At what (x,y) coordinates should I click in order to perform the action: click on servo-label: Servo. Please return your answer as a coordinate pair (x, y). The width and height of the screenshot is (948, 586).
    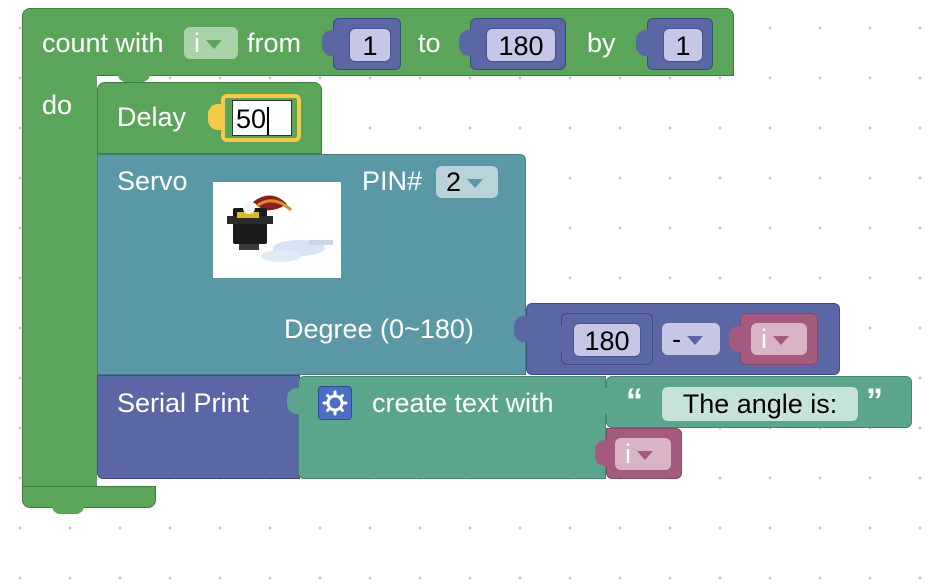
    Looking at the image, I should click on (152, 181).